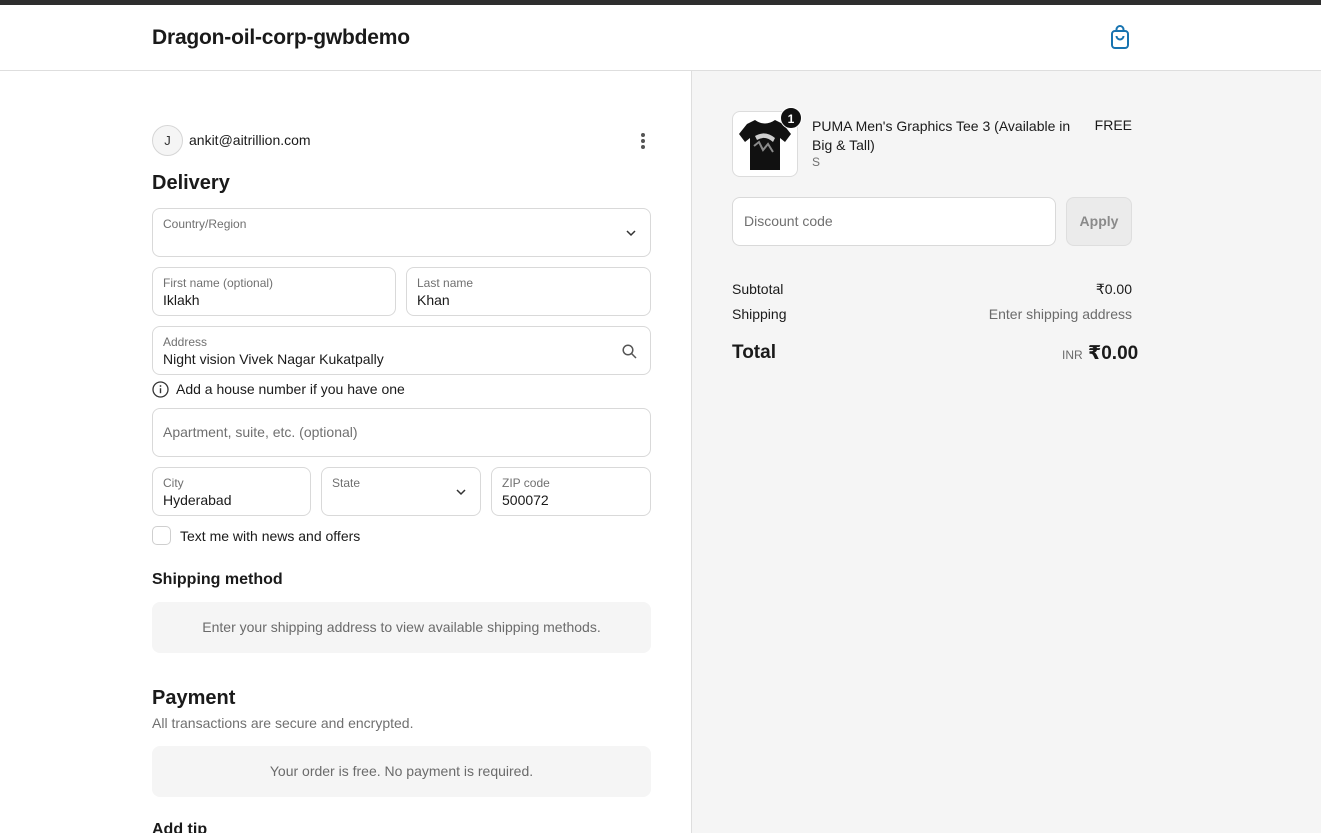 The height and width of the screenshot is (833, 1321). I want to click on search-icon, so click(629, 351).